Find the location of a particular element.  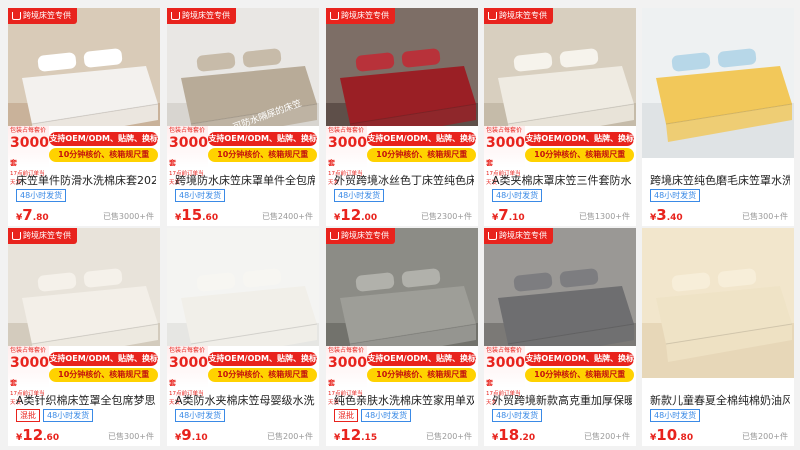

product-price: ¥18.20 is located at coordinates (513, 436).